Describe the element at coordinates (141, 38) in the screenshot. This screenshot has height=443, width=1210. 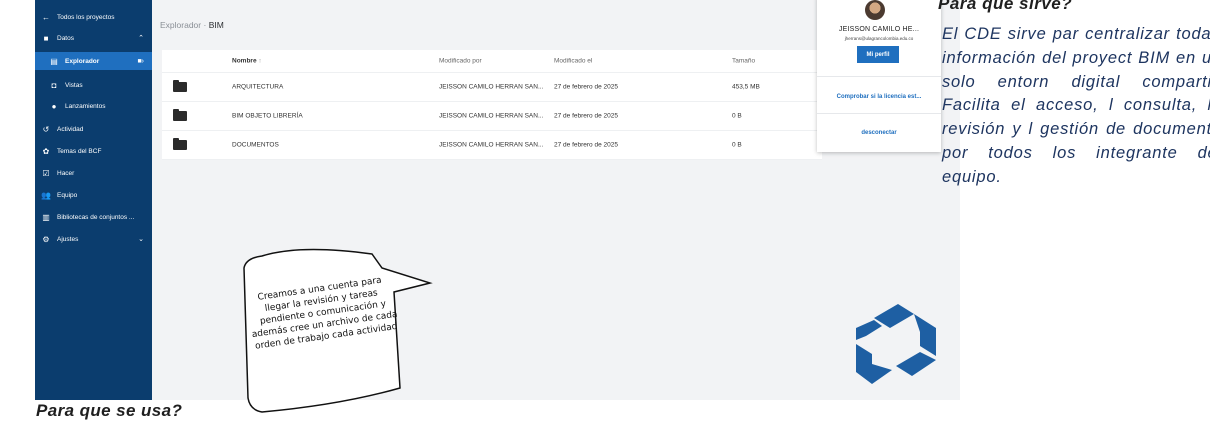
I see `chevron-up-icon: ⌃` at that location.